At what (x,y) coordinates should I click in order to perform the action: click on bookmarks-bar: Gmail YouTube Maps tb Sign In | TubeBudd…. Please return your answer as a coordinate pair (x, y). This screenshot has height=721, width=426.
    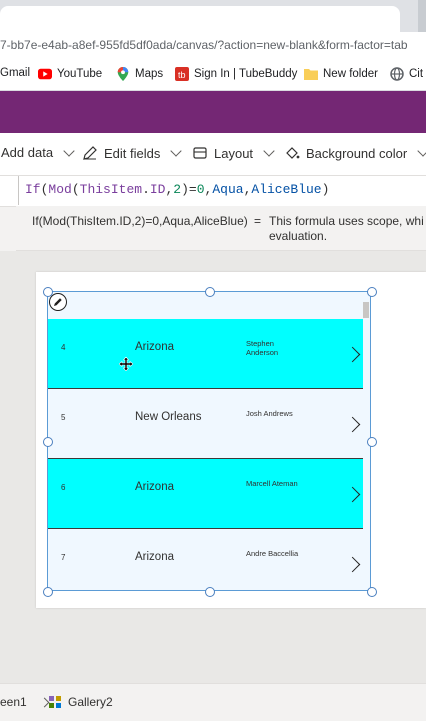
    Looking at the image, I should click on (213, 75).